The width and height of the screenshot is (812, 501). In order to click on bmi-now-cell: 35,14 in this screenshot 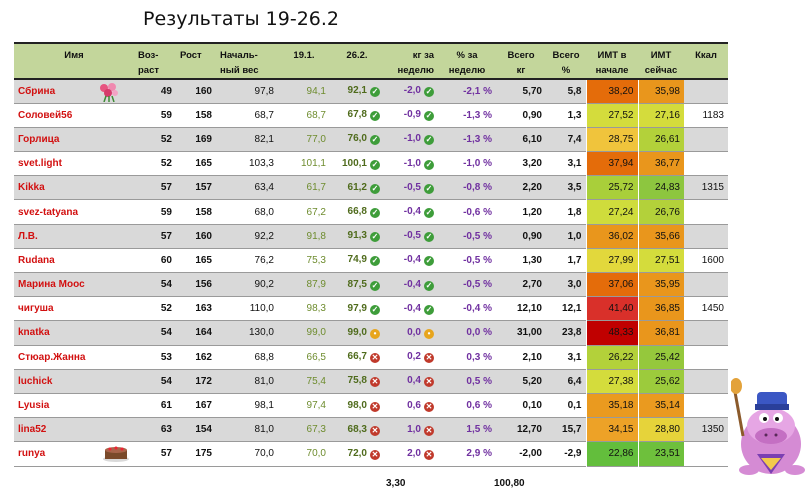, I will do `click(660, 405)`.